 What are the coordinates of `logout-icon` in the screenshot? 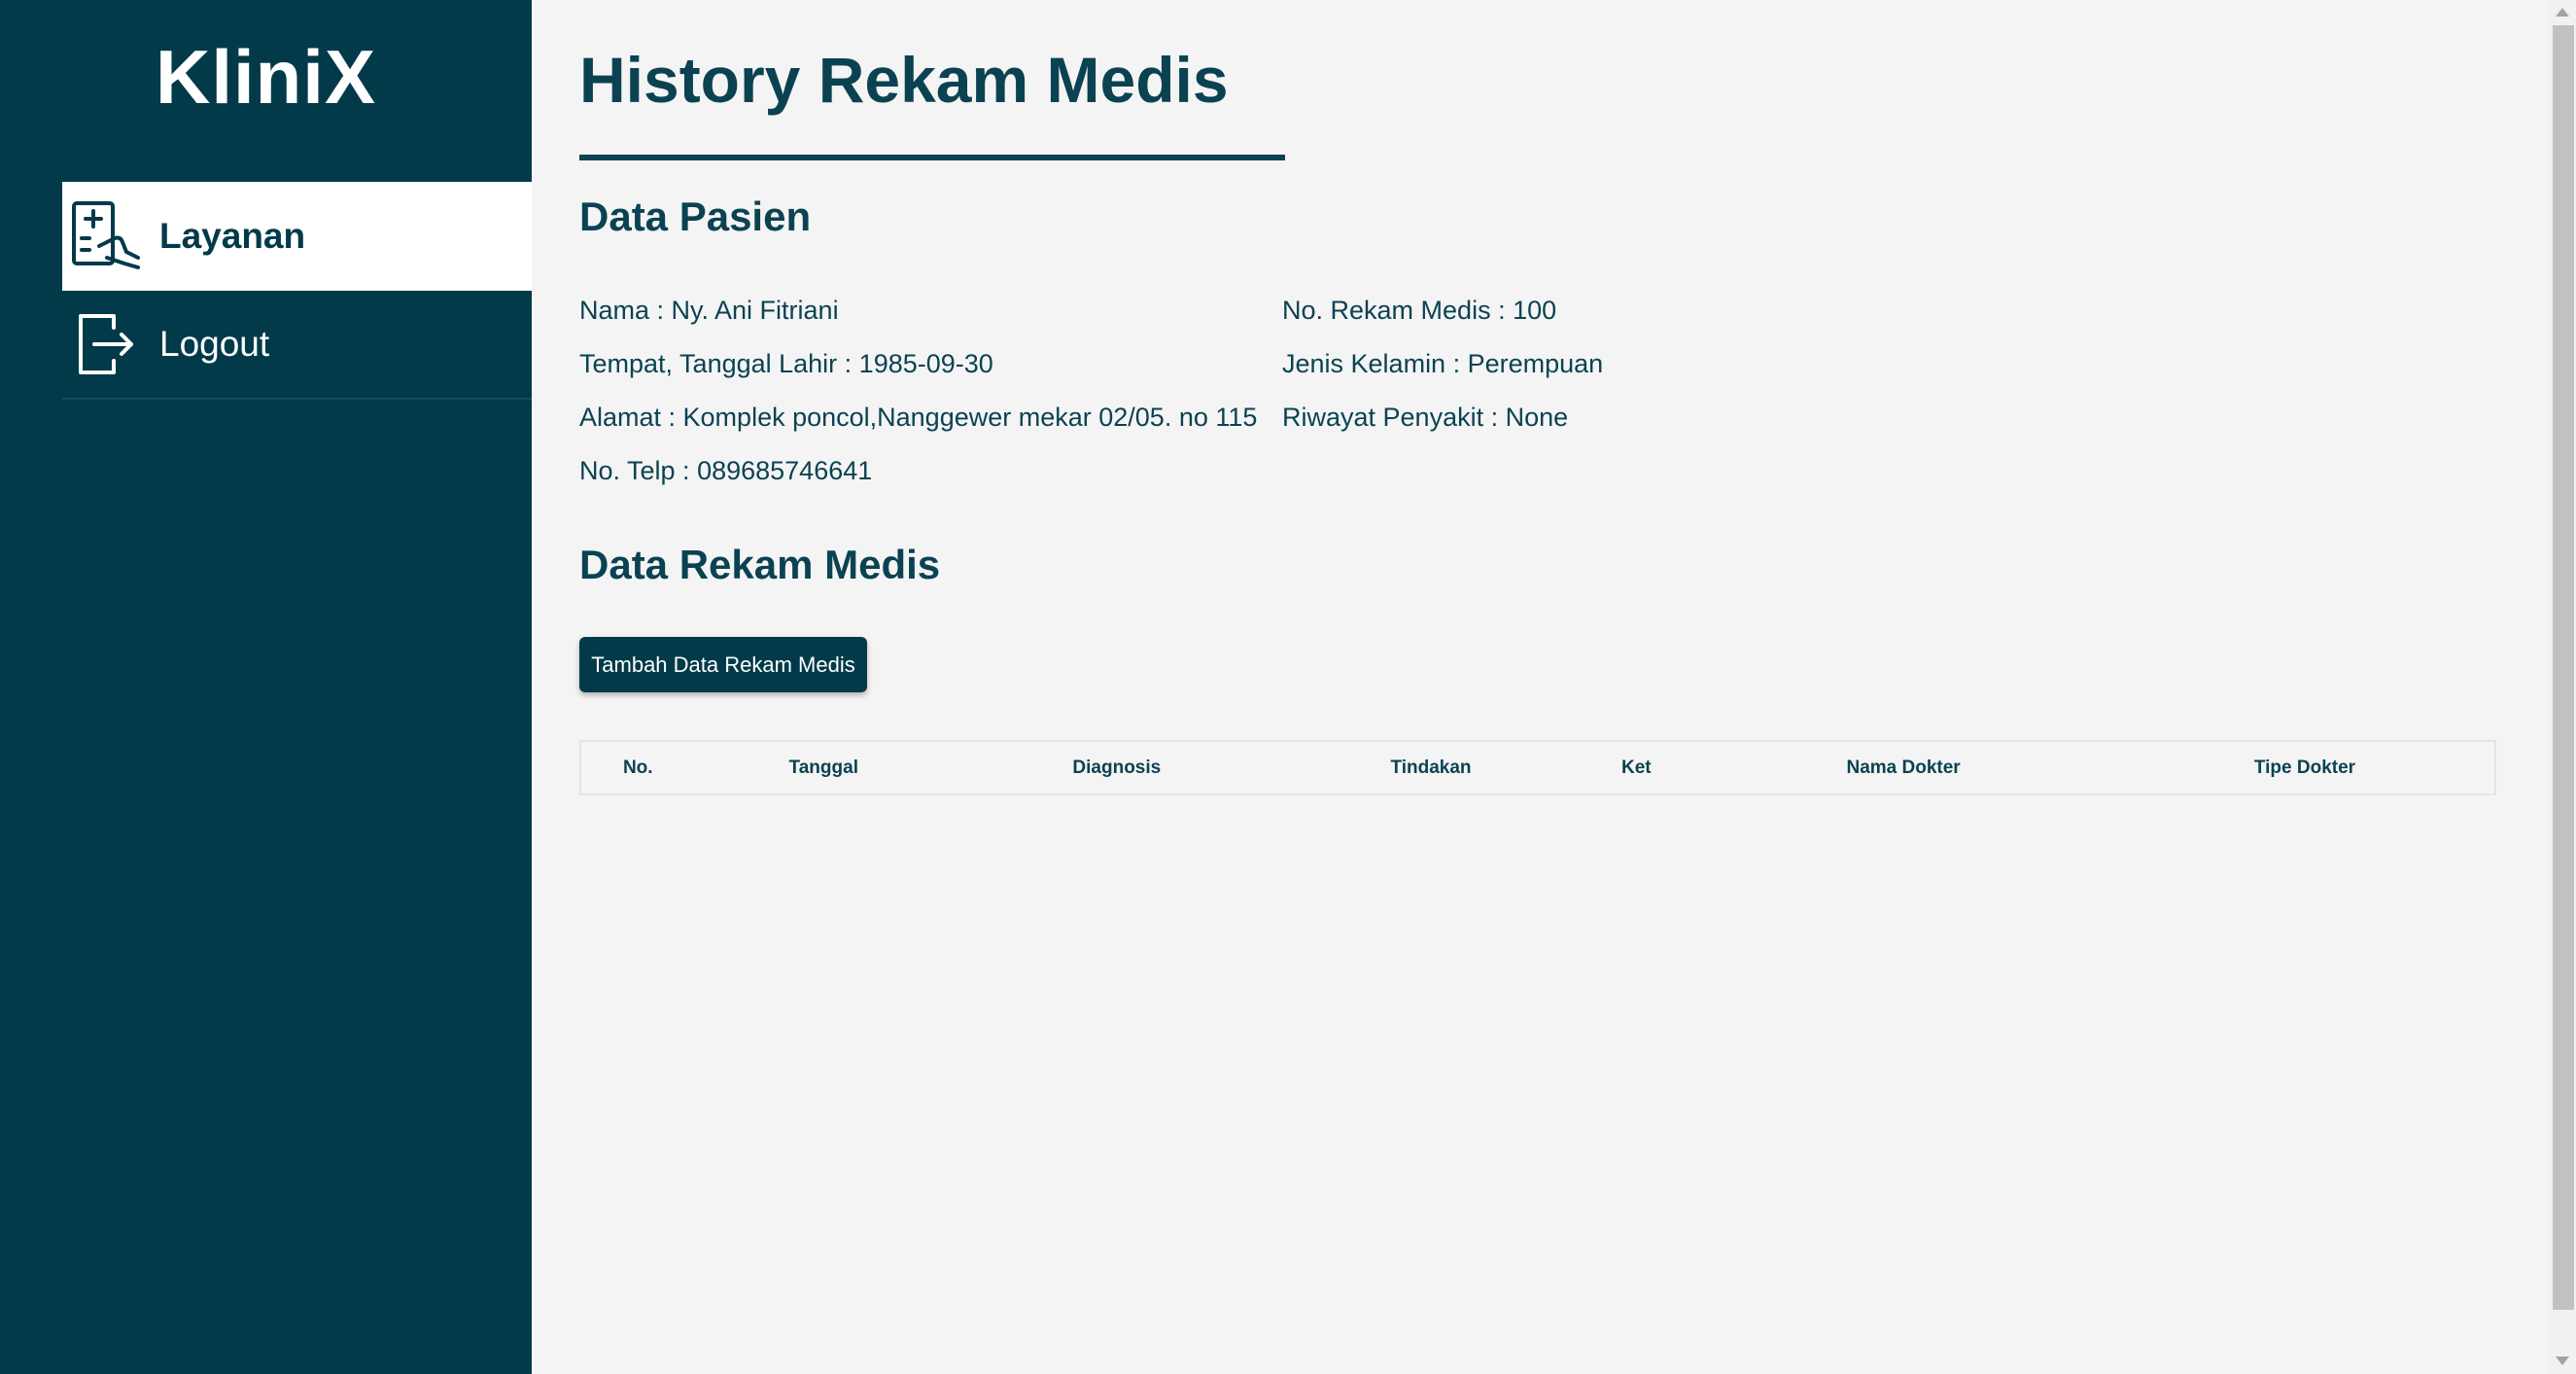 It's located at (105, 344).